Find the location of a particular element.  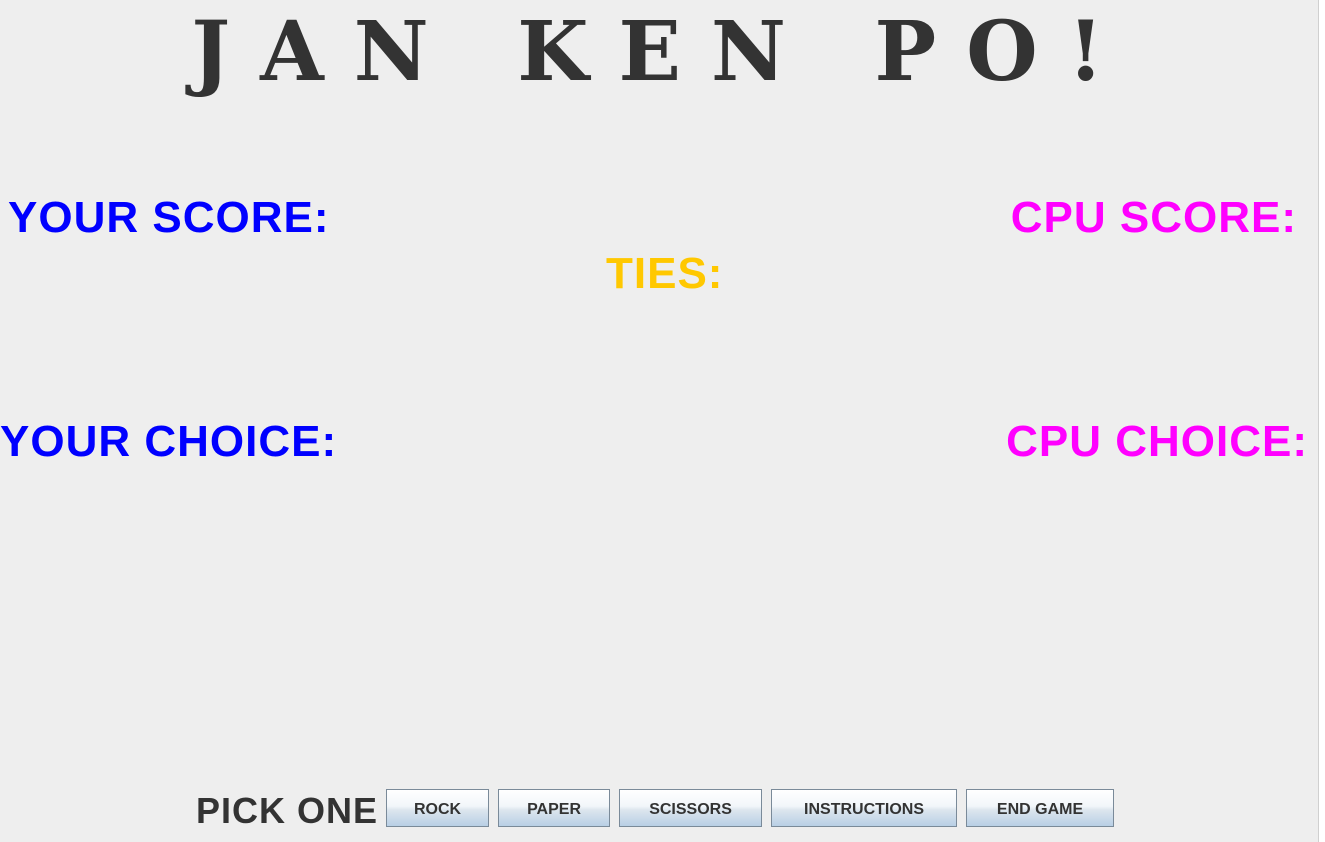

your-choice-label: YOUR CHOICE: is located at coordinates (169, 441).